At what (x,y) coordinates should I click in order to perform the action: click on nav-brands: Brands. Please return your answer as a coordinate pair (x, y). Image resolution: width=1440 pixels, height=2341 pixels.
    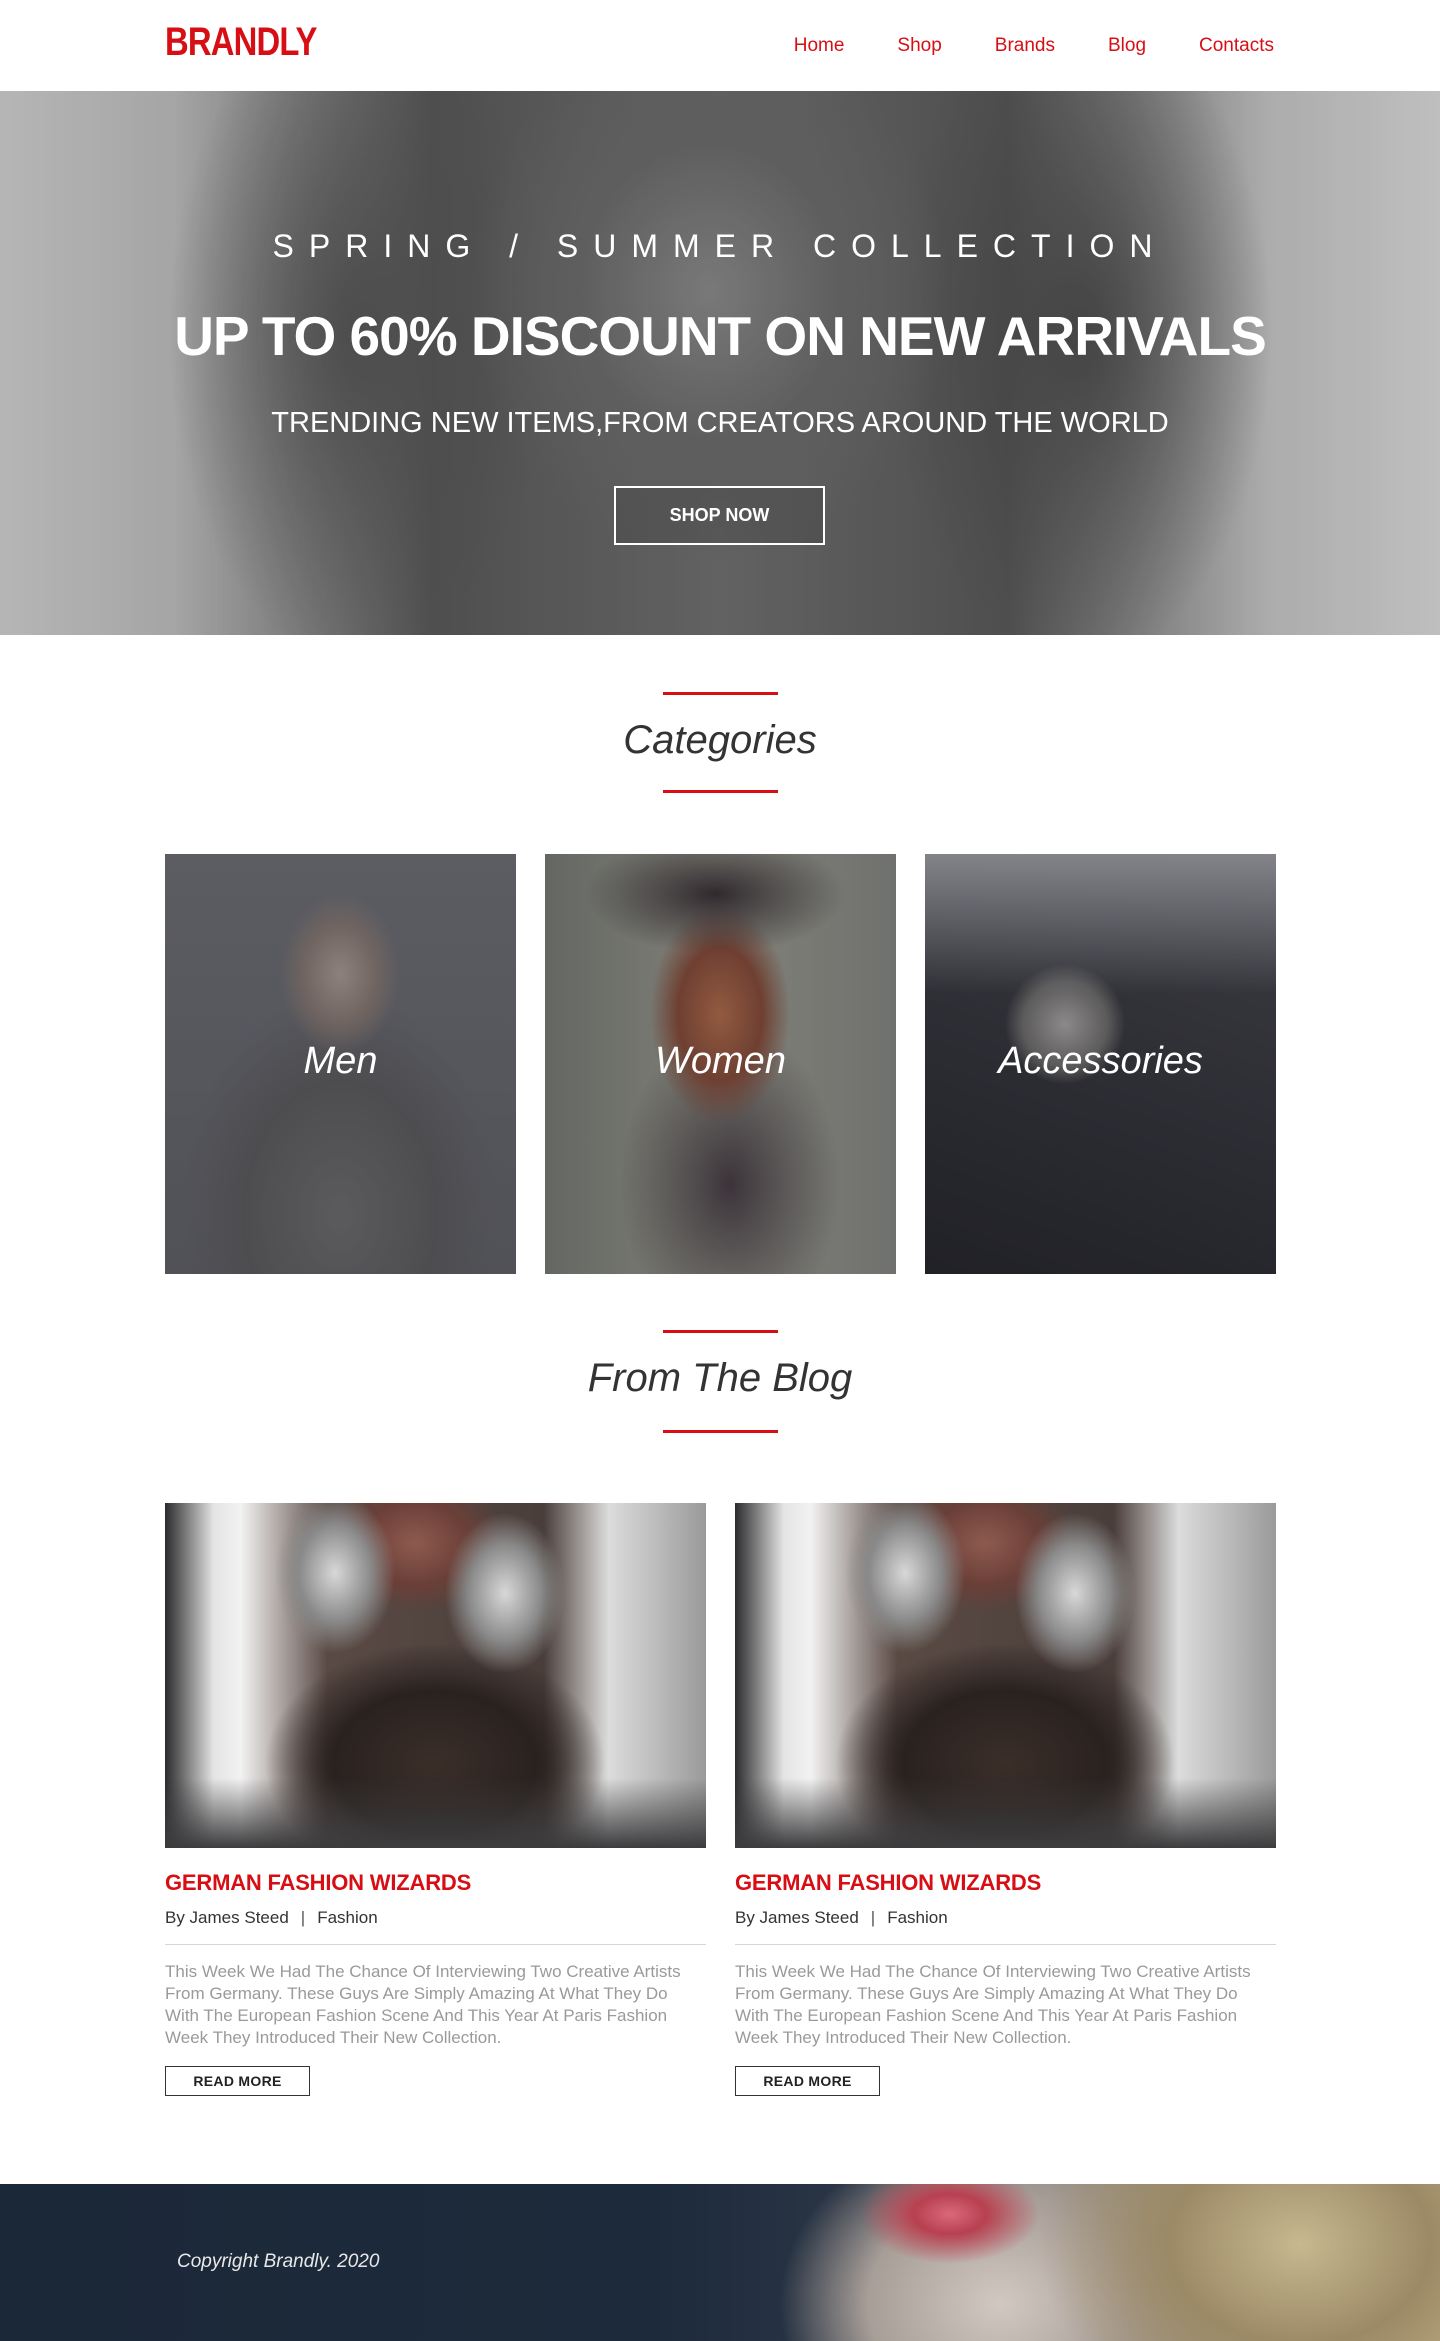
    Looking at the image, I should click on (1025, 46).